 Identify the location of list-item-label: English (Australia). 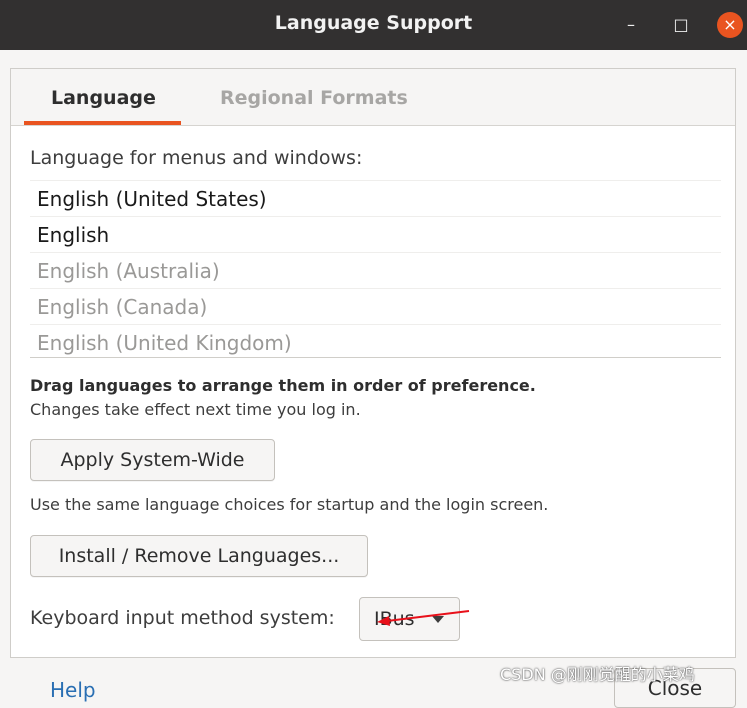
(128, 271).